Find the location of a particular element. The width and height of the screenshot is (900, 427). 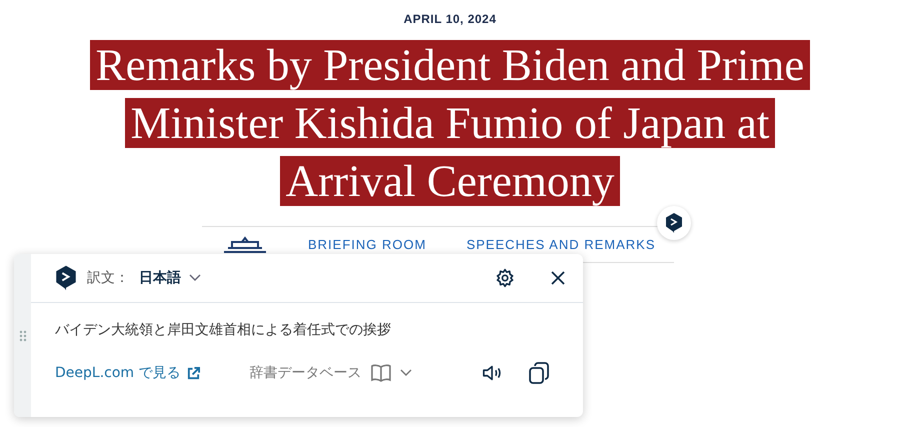

language-select: 日本語 is located at coordinates (170, 278).